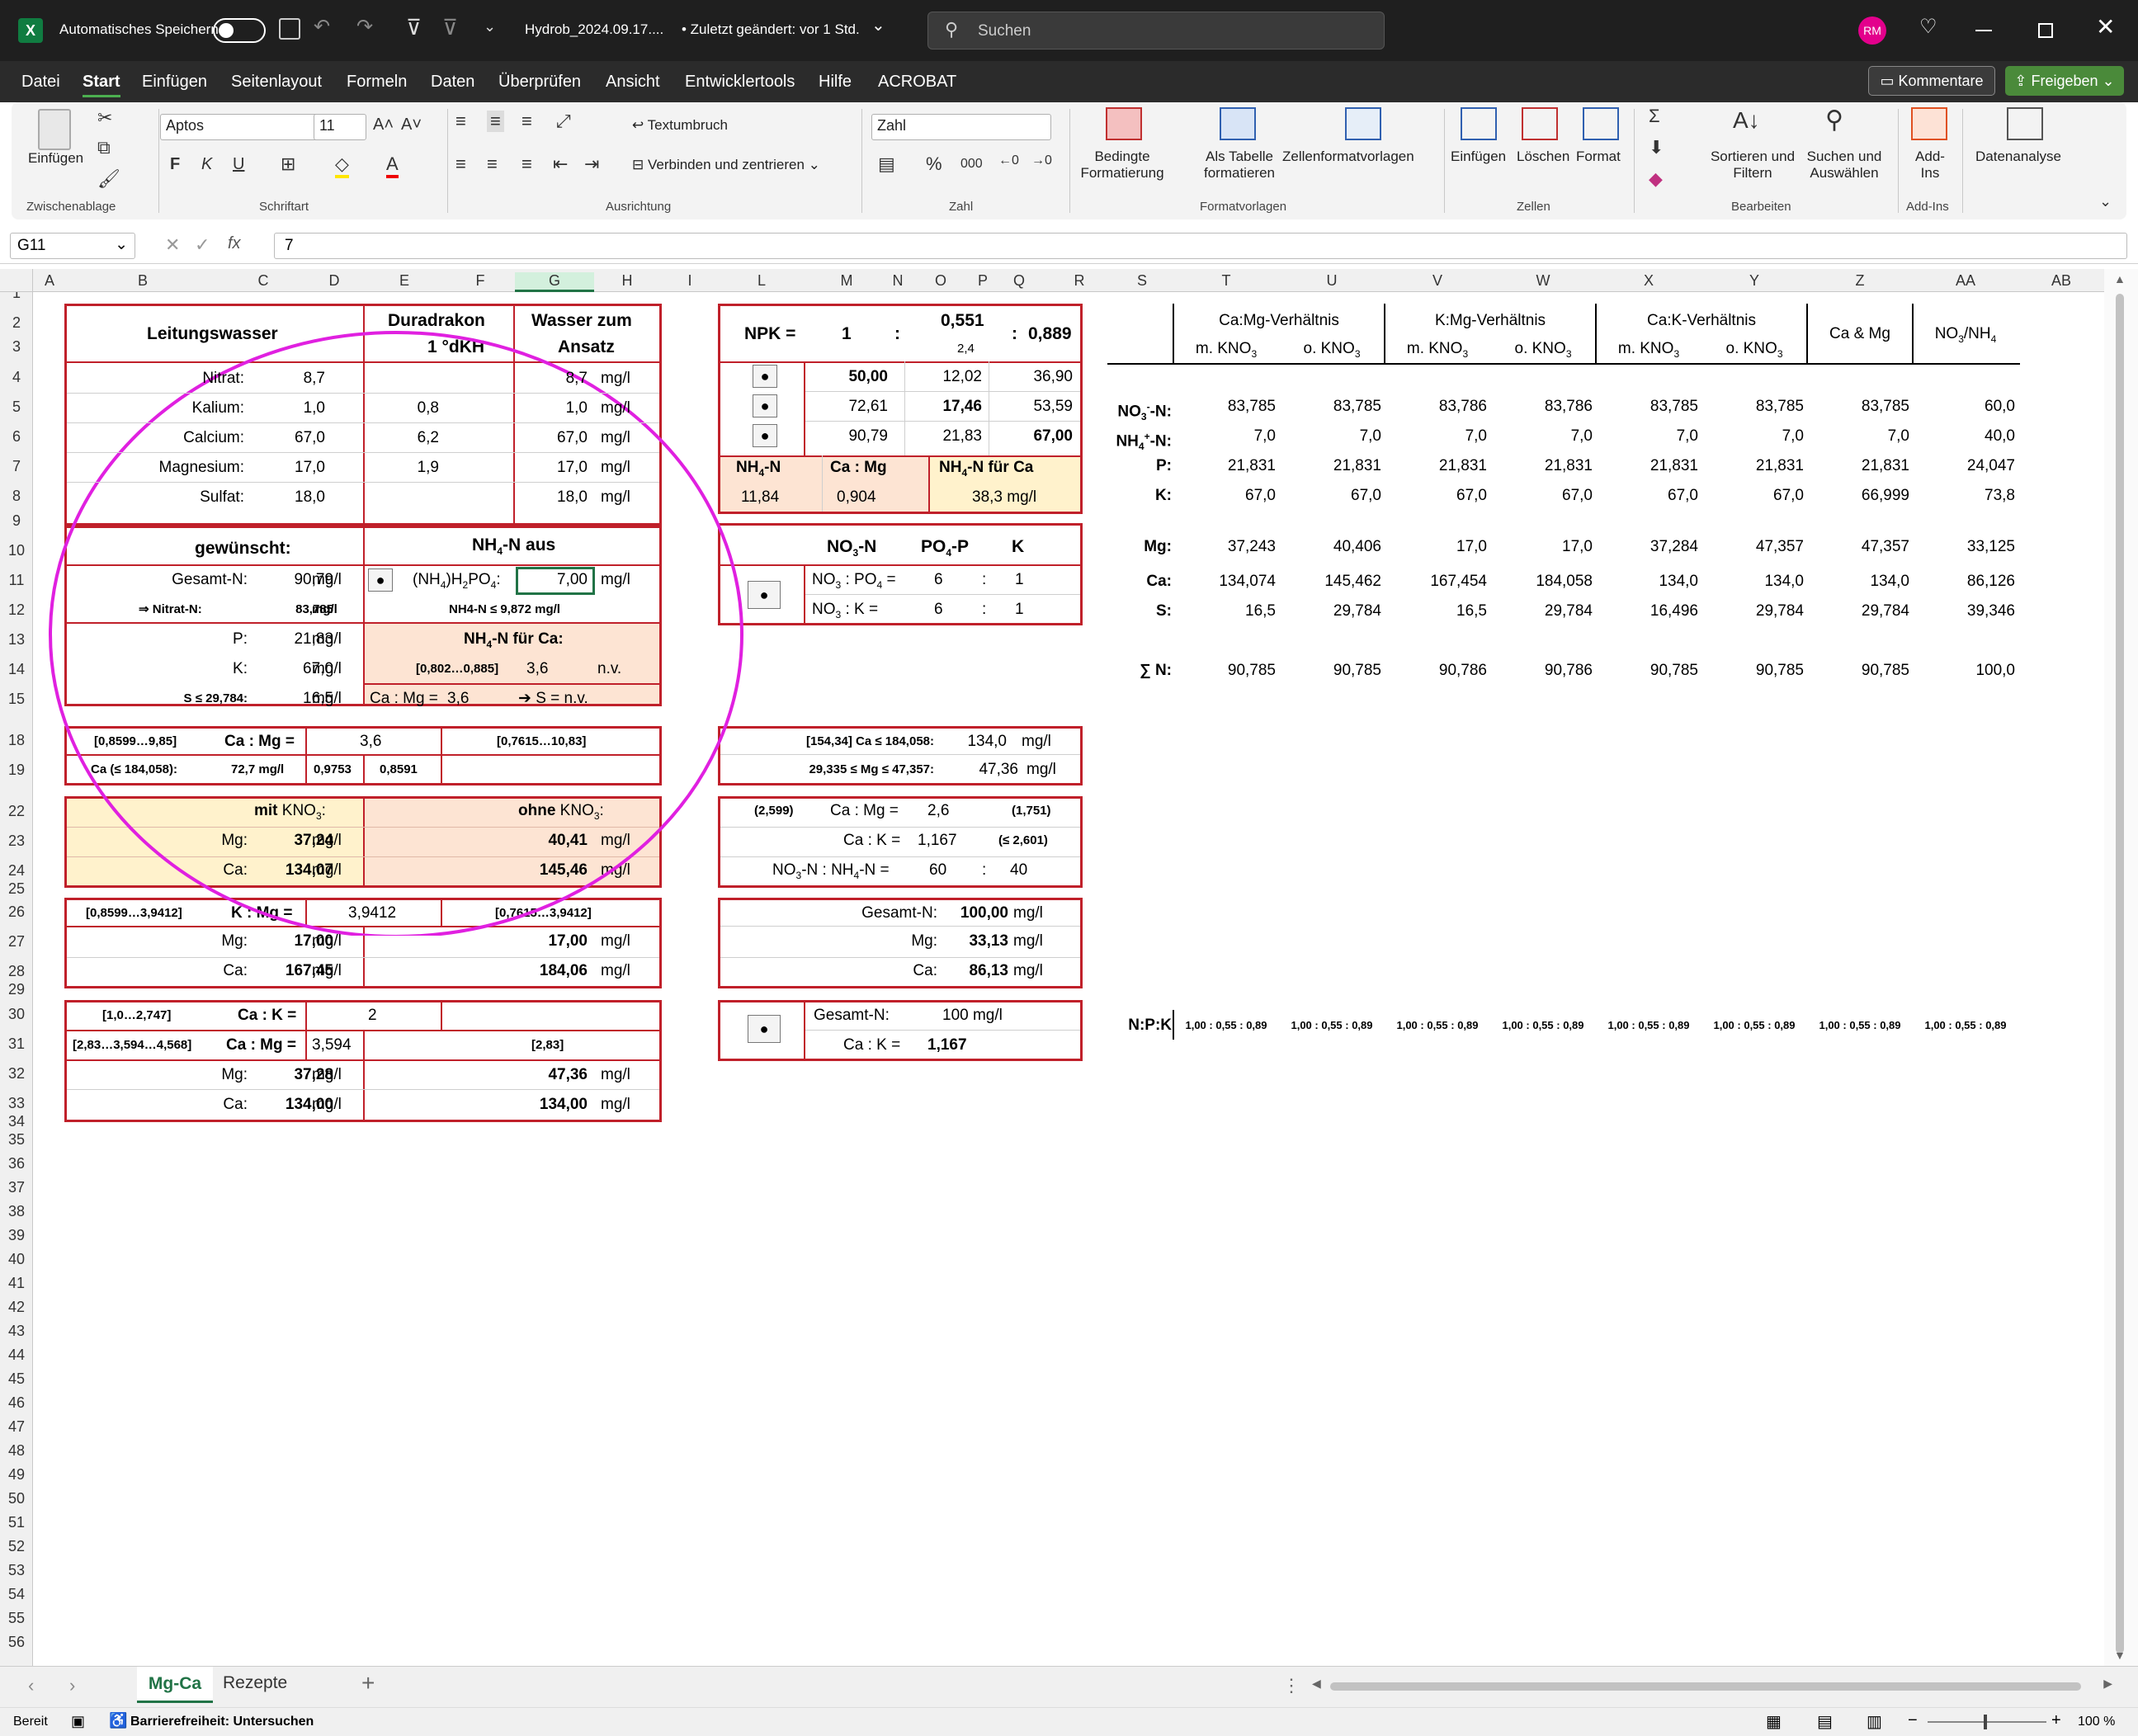 The height and width of the screenshot is (1736, 2138). I want to click on menu-datei: Datei, so click(40, 82).